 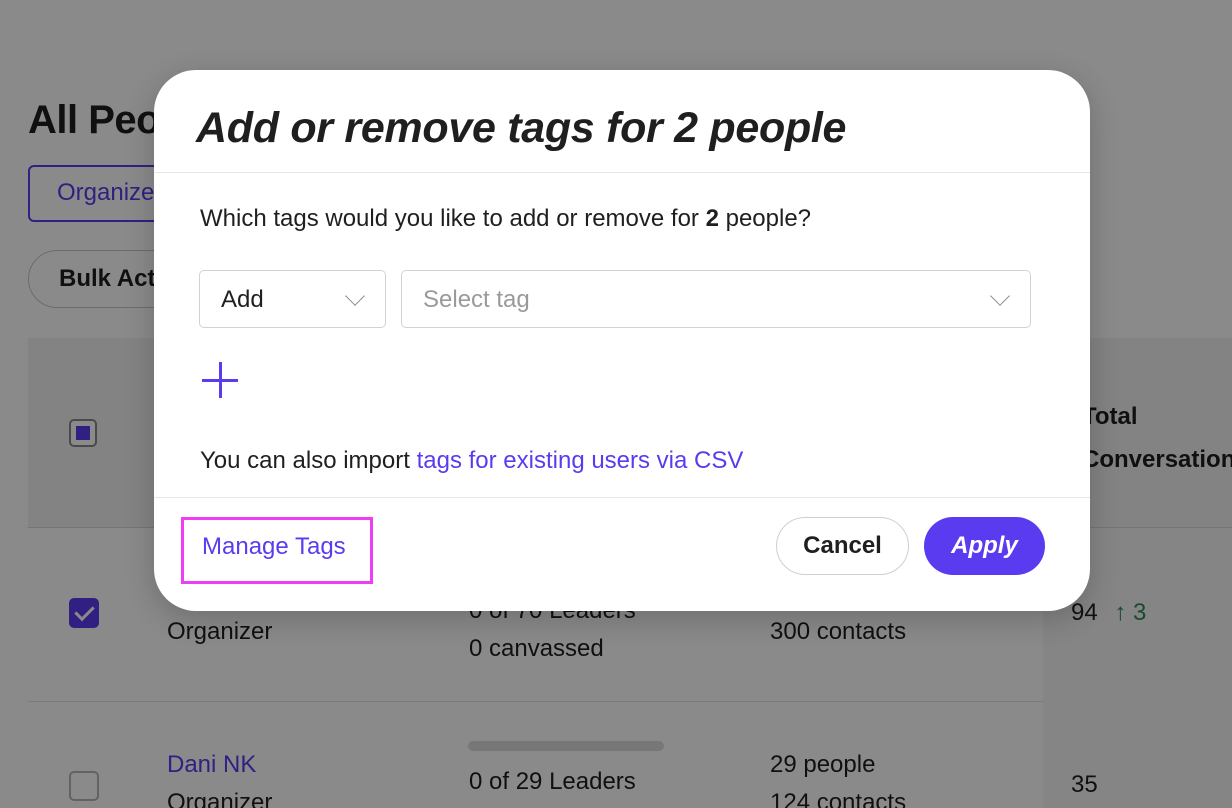 What do you see at coordinates (476, 299) in the screenshot?
I see `tag-select-placeholder: Select tag` at bounding box center [476, 299].